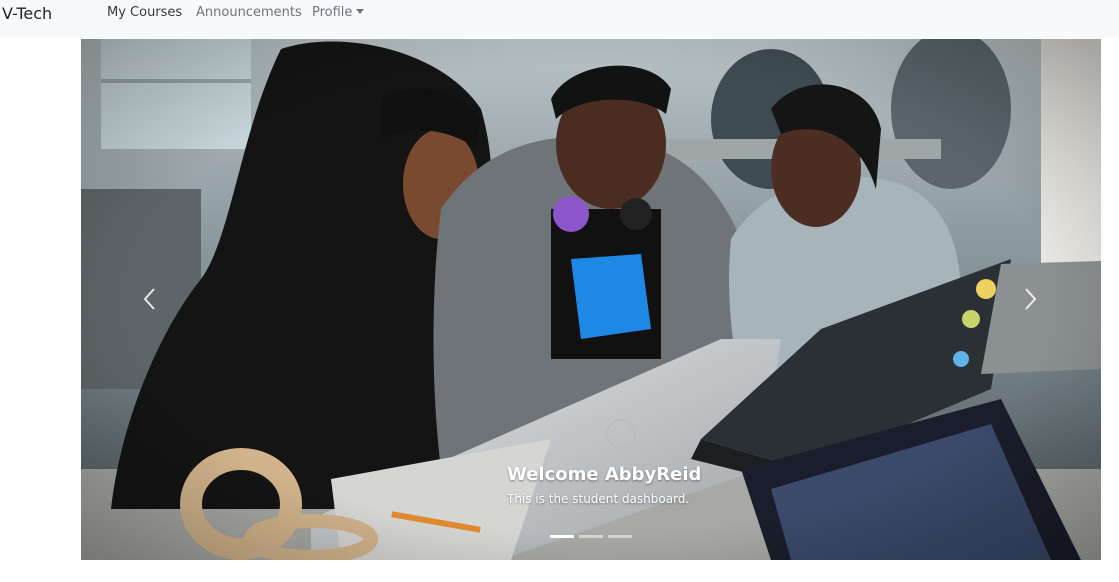  Describe the element at coordinates (360, 11) in the screenshot. I see `caret-down-icon` at that location.